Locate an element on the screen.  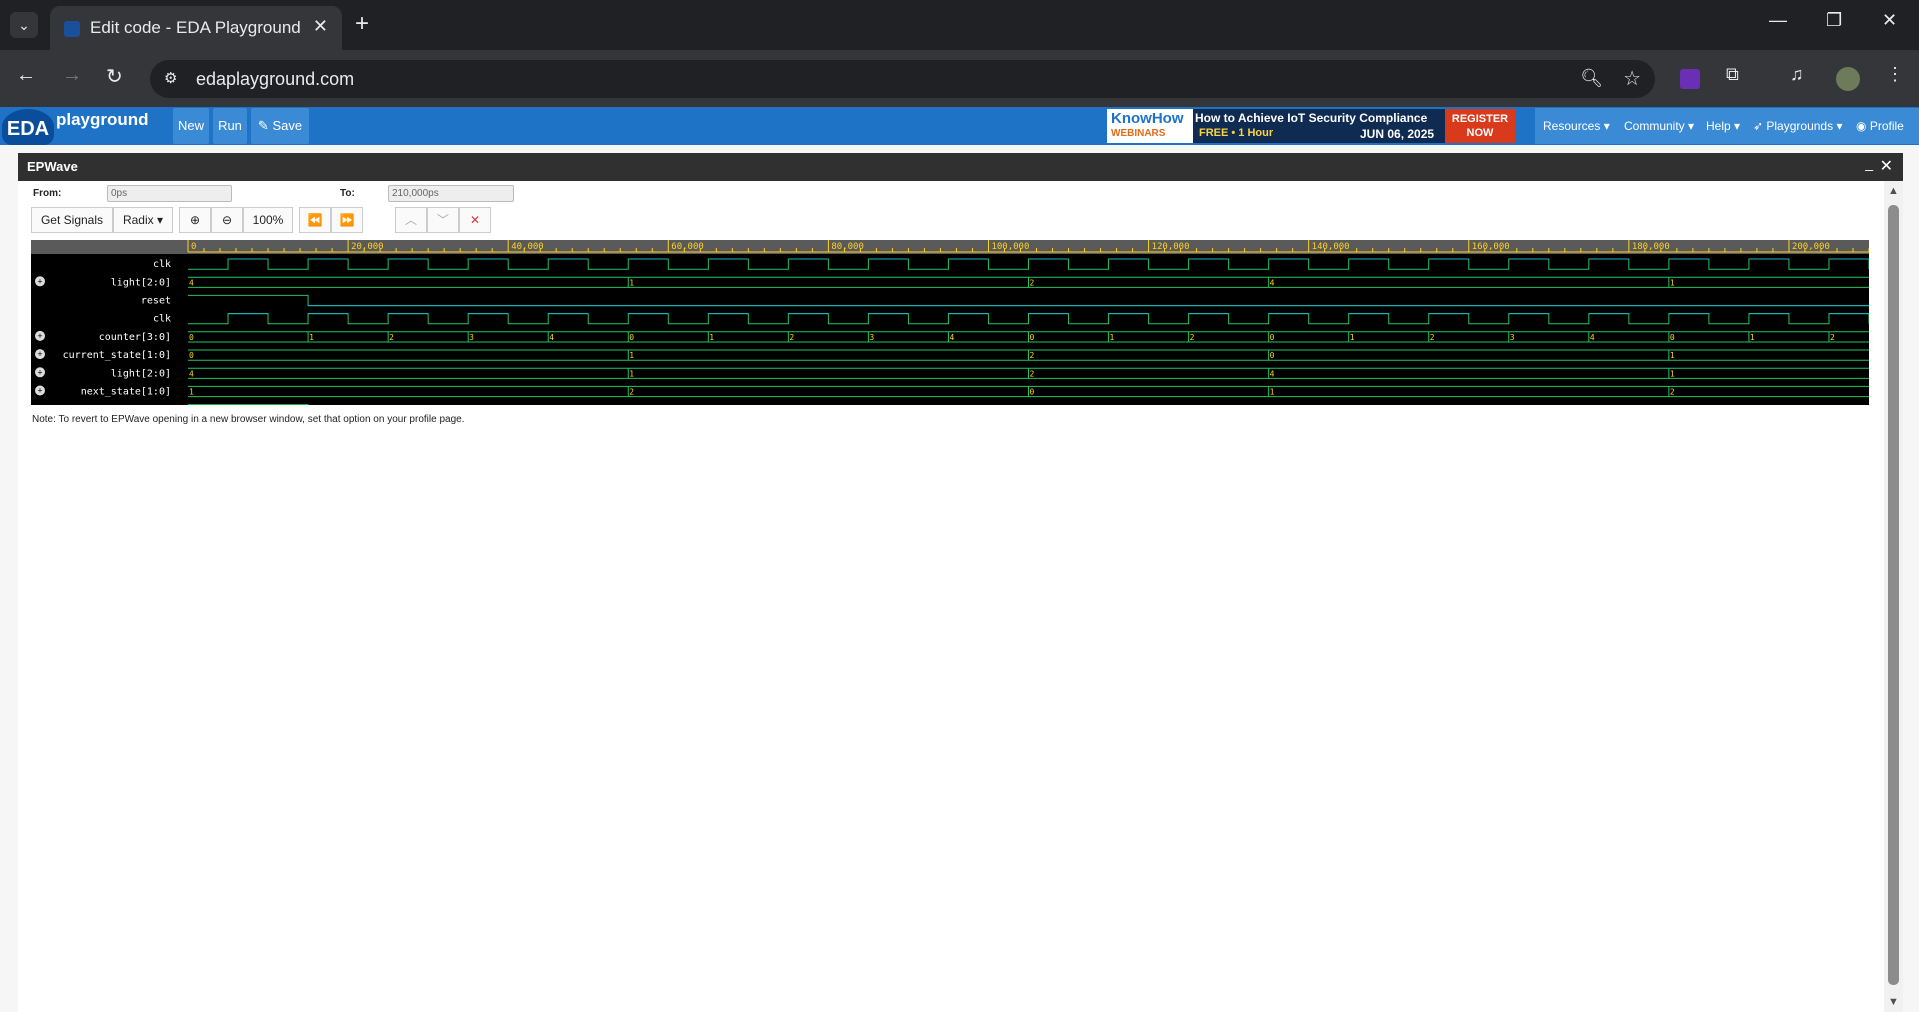
browser-tab: Edit code - EDA Playground ✕ is located at coordinates (196, 28).